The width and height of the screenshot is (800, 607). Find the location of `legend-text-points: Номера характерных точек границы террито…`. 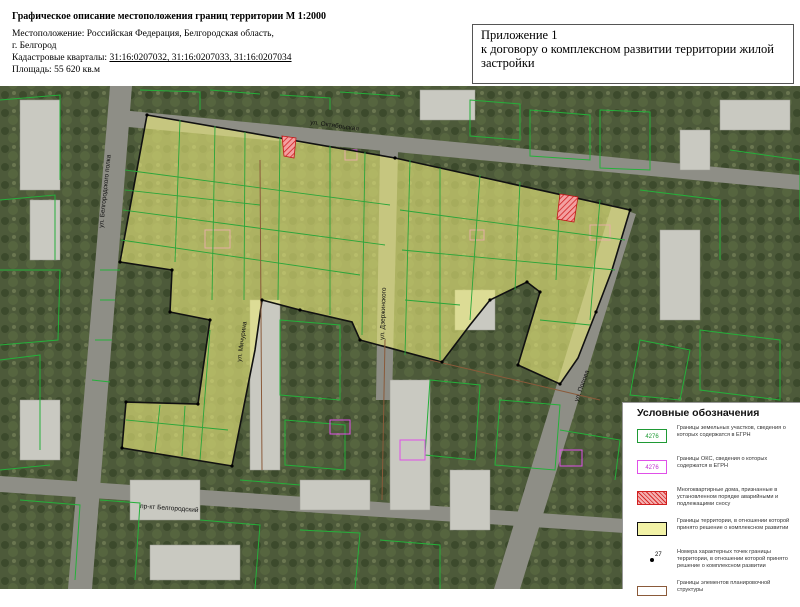

legend-text-points: Номера характерных точек границы террито… is located at coordinates (732, 559).